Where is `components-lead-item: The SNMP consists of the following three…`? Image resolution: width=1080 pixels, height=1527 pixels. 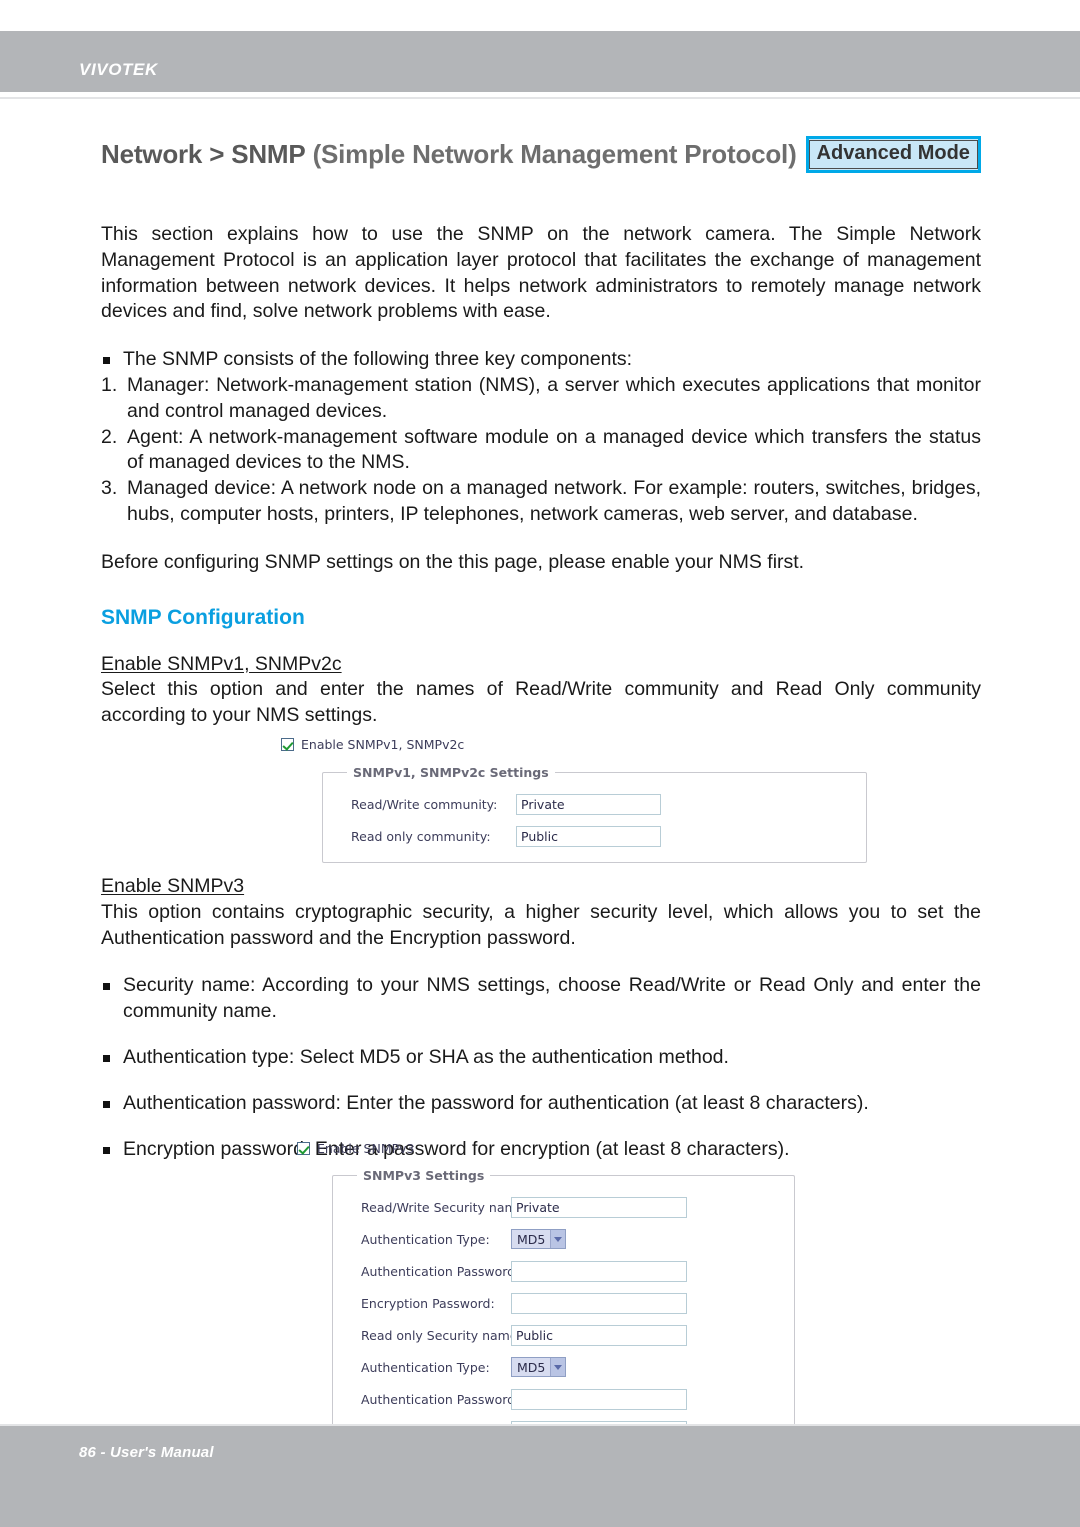 components-lead-item: The SNMP consists of the following three… is located at coordinates (541, 360).